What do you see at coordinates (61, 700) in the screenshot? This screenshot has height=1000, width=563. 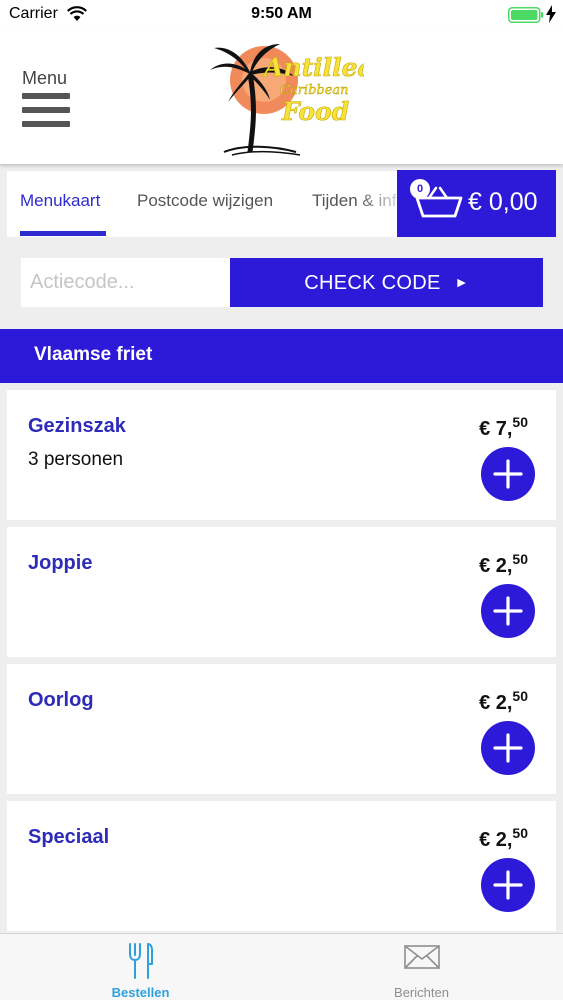 I see `product-name: Oorlog` at bounding box center [61, 700].